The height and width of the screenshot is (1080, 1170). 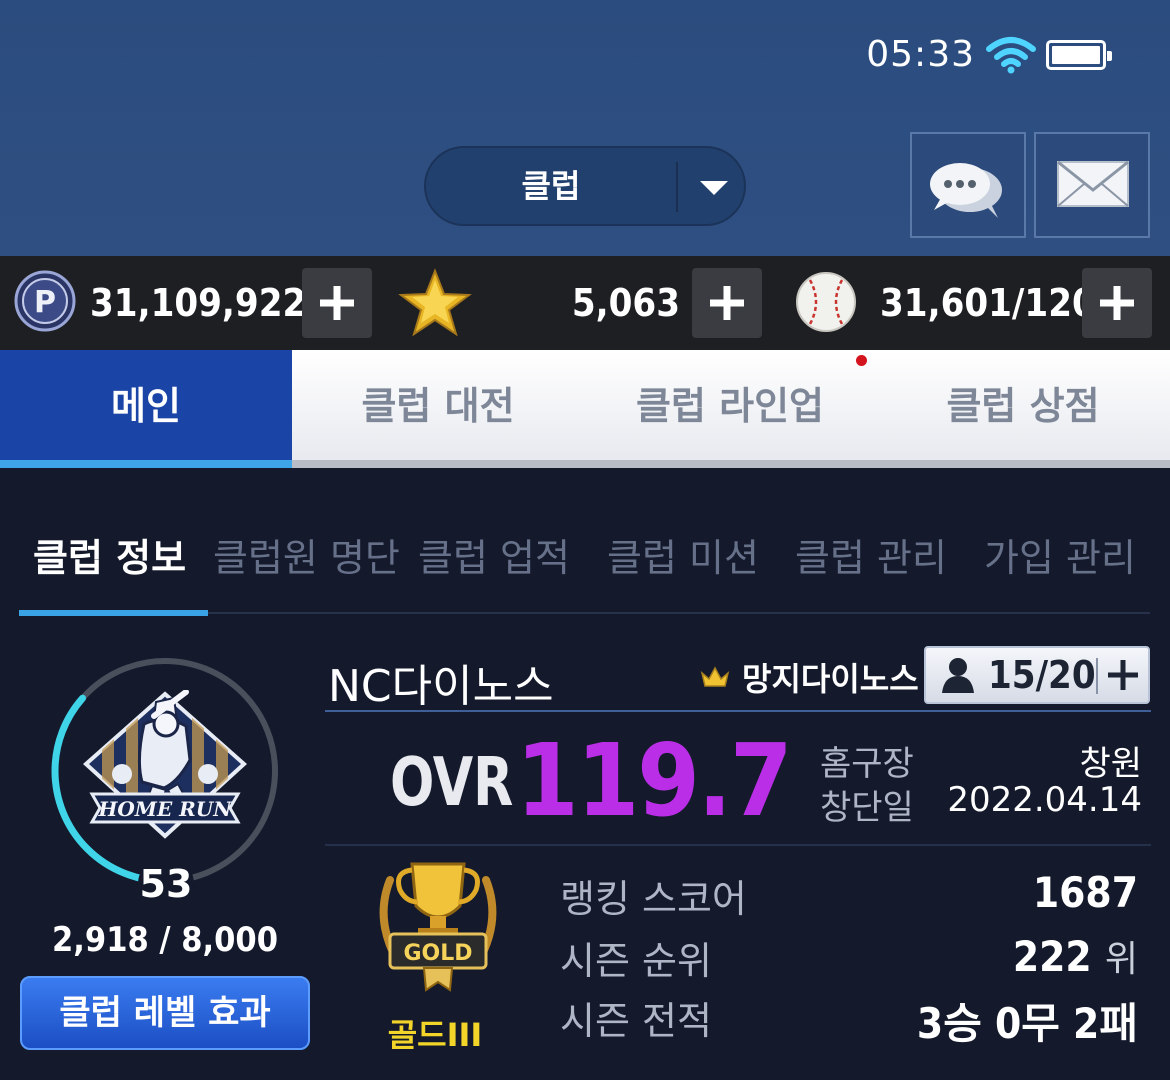 I want to click on founded-date-value: 2022.04.14, so click(x=1044, y=800).